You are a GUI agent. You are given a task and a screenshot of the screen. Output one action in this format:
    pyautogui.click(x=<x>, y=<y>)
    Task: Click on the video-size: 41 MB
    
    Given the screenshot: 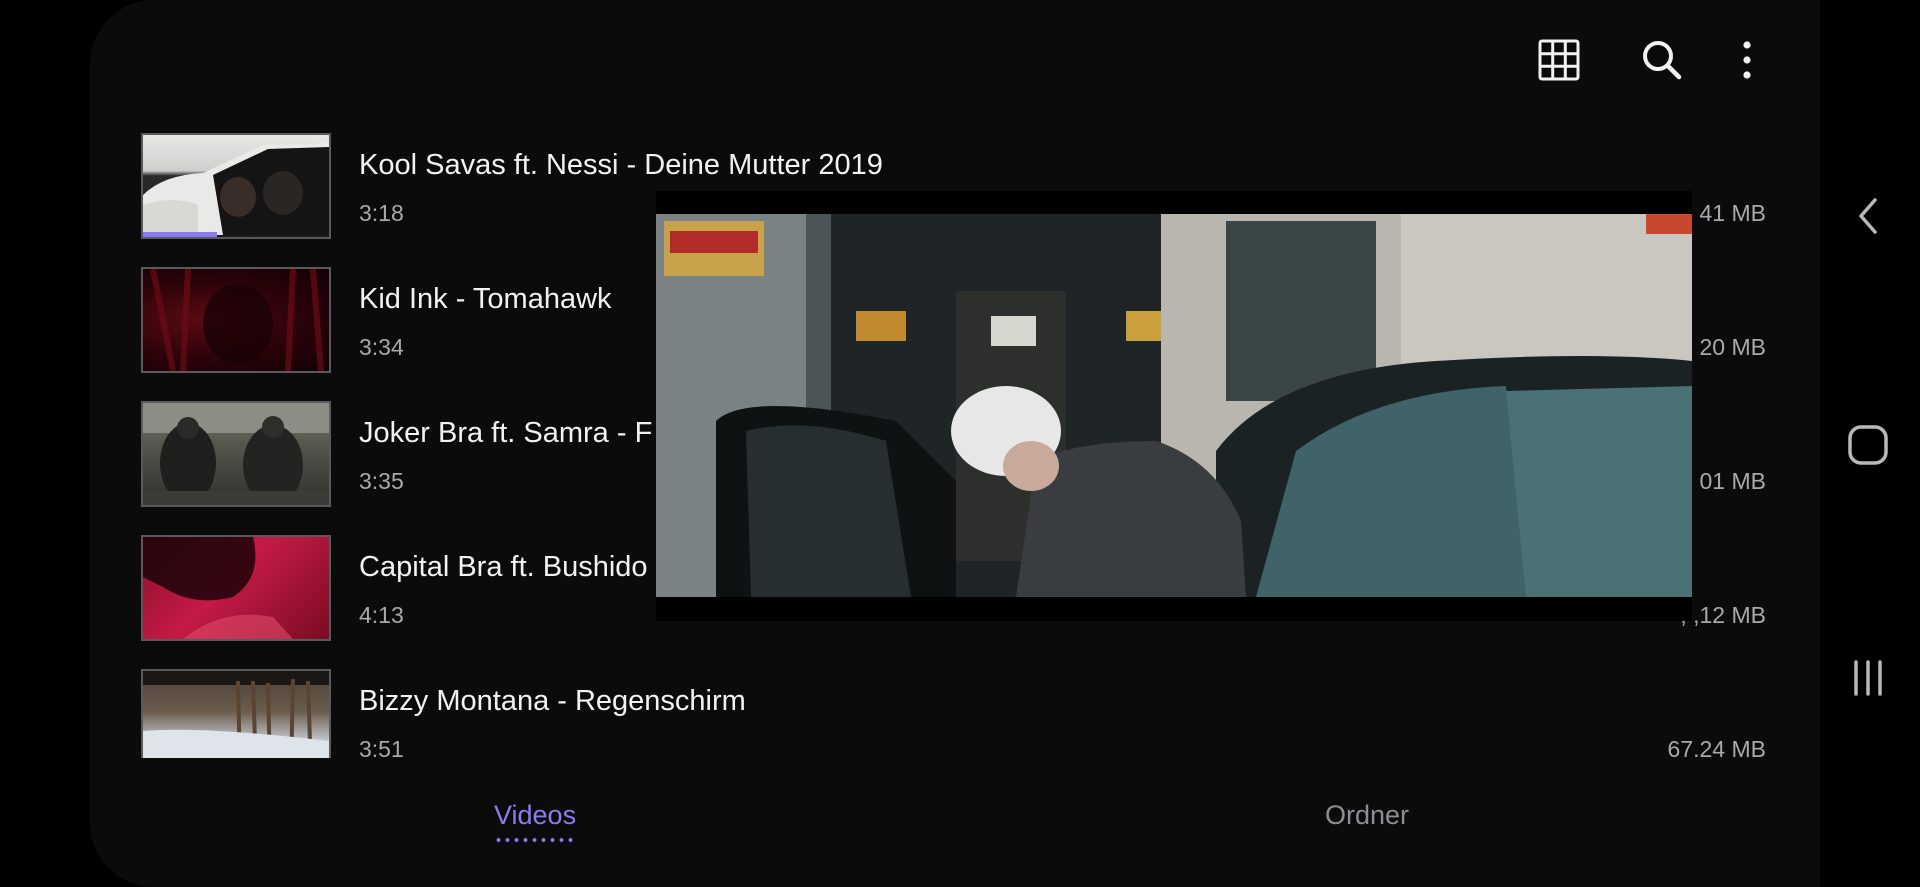 What is the action you would take?
    pyautogui.click(x=1732, y=213)
    